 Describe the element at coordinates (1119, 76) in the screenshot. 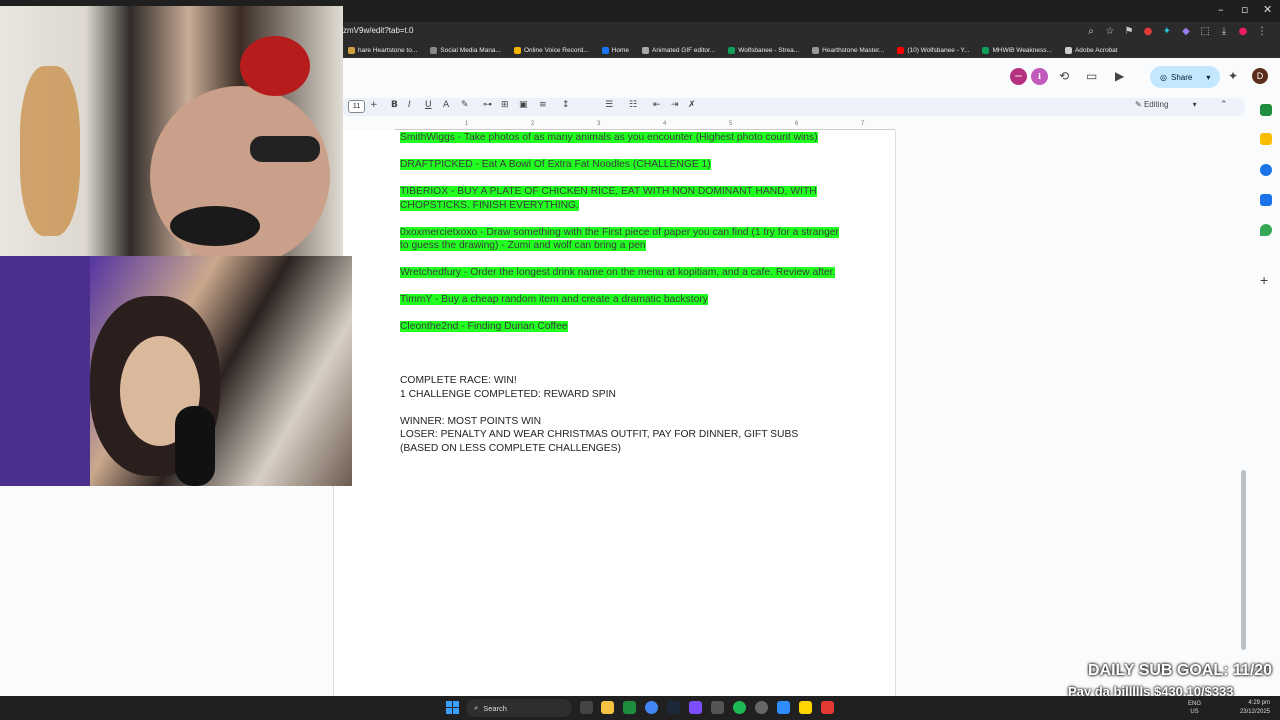

I see `meet-icon: ▶` at that location.